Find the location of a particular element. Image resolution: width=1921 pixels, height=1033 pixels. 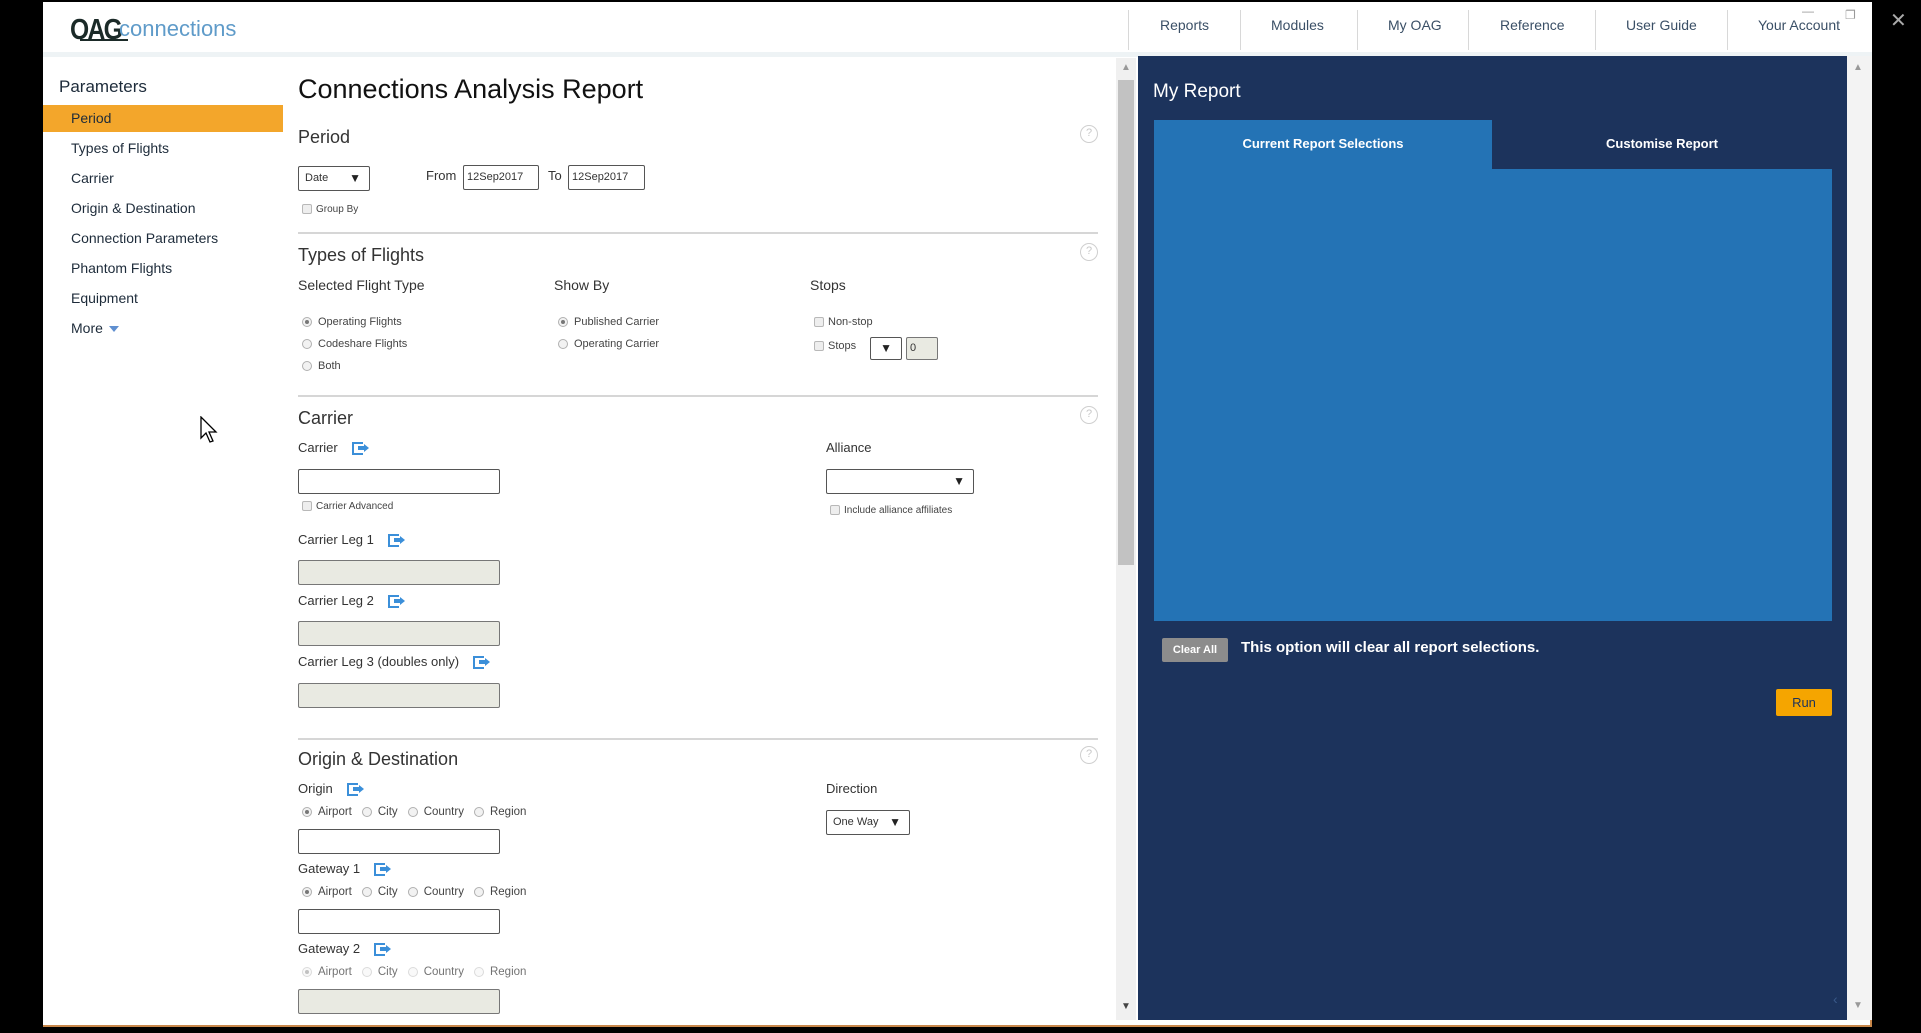

radio-operating-flights: Operating Flights is located at coordinates (352, 322).